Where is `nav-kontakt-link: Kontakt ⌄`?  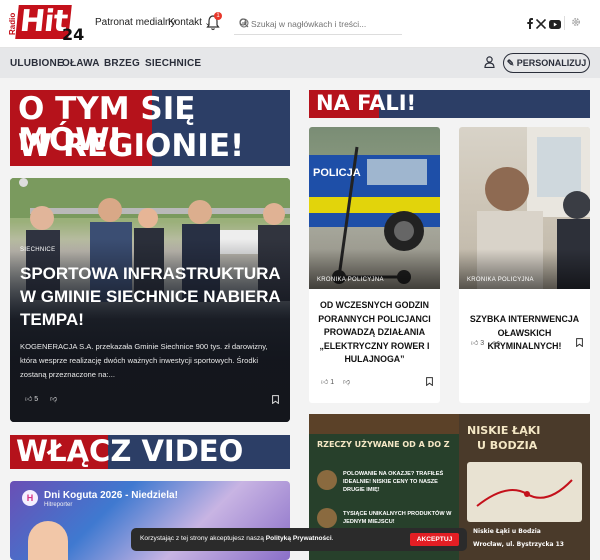
nav-kontakt-link: Kontakt ⌄ is located at coordinates (189, 22).